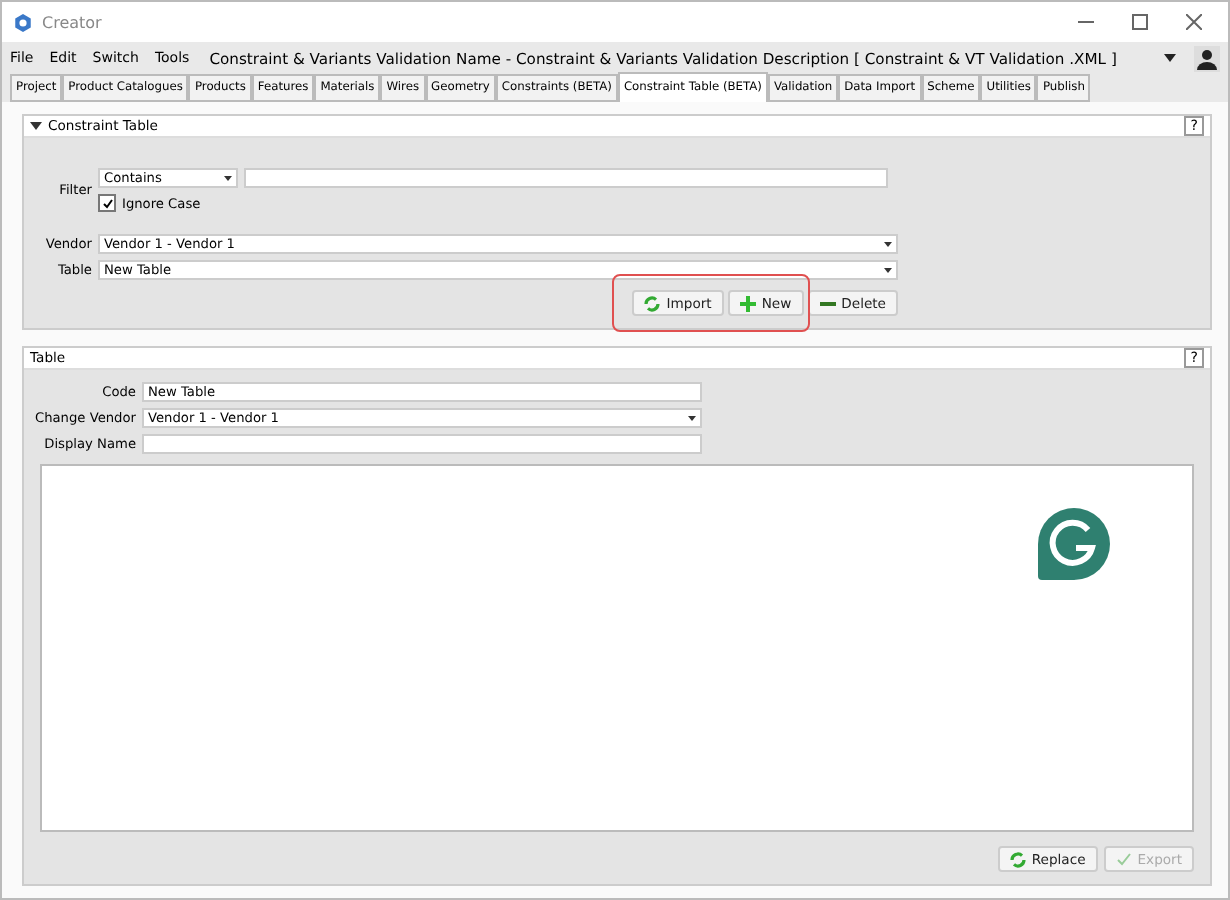 Image resolution: width=1230 pixels, height=900 pixels. What do you see at coordinates (1123, 859) in the screenshot?
I see `checkmark-icon` at bounding box center [1123, 859].